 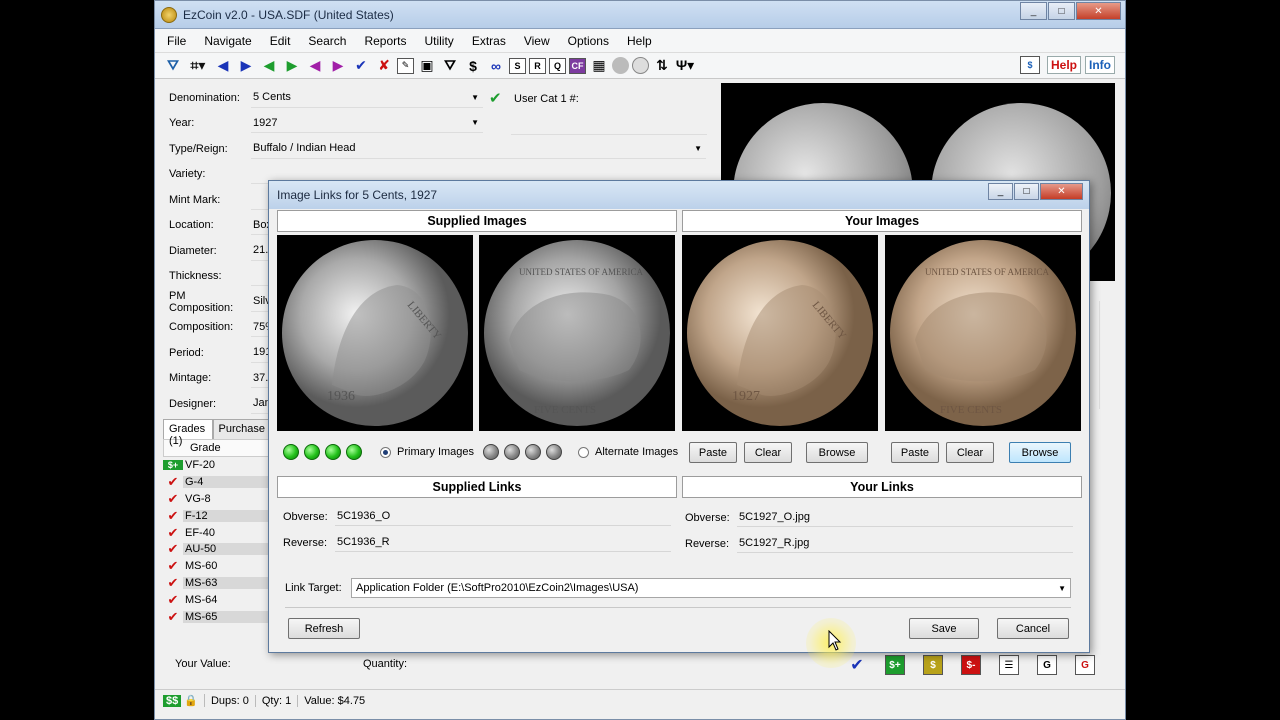 What do you see at coordinates (478, 149) in the screenshot?
I see `type-select: Buffalo / Indian Head ▼` at bounding box center [478, 149].